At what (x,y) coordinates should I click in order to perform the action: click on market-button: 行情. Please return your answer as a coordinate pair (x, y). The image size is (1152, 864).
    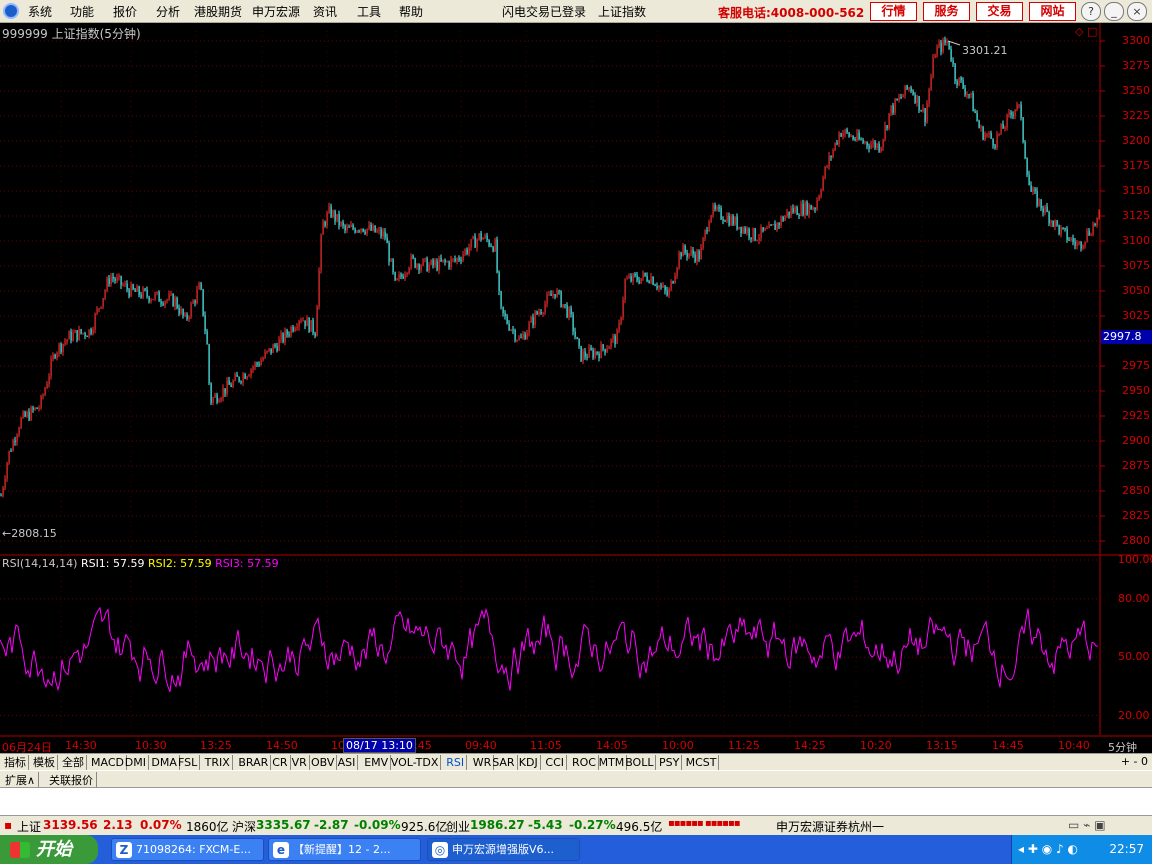
    Looking at the image, I should click on (893, 11).